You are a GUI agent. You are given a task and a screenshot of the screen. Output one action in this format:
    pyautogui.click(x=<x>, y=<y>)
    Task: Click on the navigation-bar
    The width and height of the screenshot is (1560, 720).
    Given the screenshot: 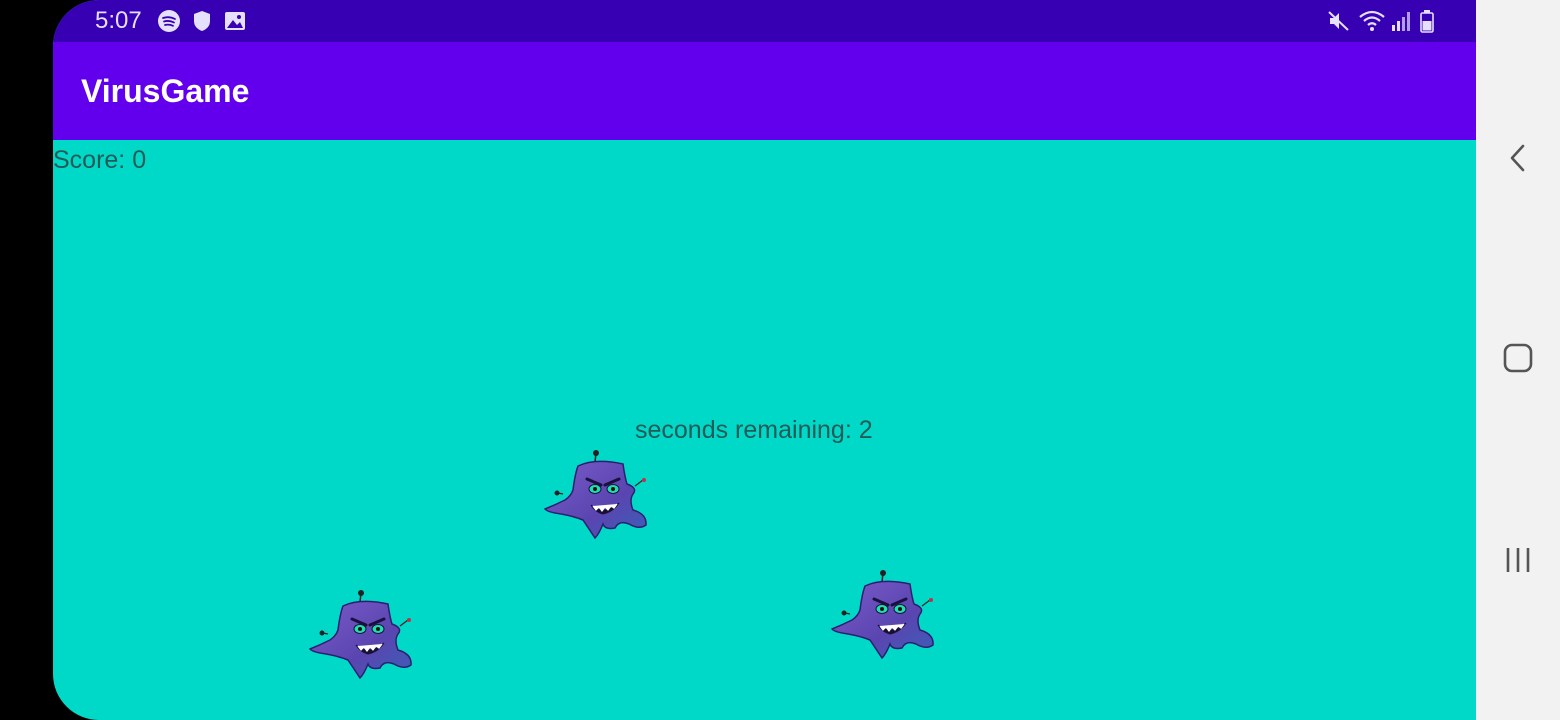 What is the action you would take?
    pyautogui.click(x=1518, y=360)
    